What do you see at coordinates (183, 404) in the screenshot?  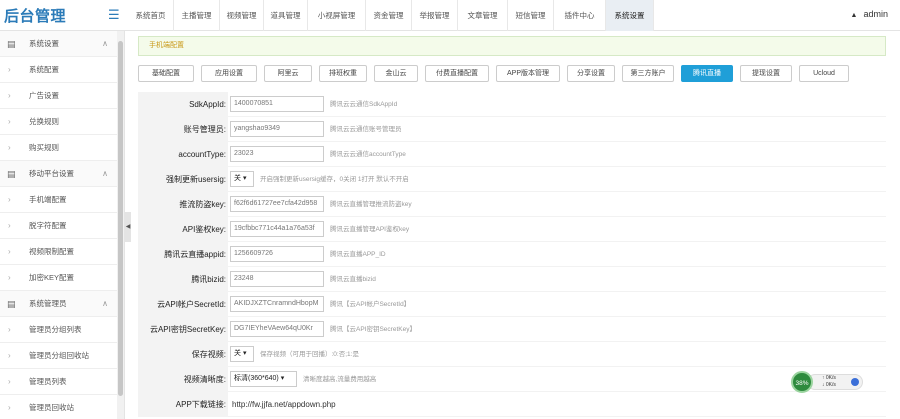 I see `field-label: APP下载链接:` at bounding box center [183, 404].